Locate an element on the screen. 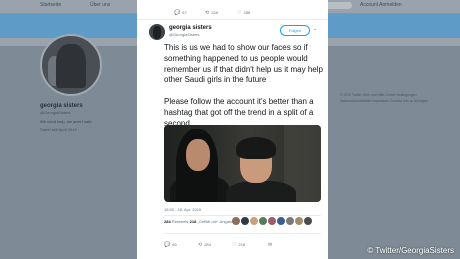 The width and height of the screenshot is (460, 259). about-link: Über uns is located at coordinates (100, 5).